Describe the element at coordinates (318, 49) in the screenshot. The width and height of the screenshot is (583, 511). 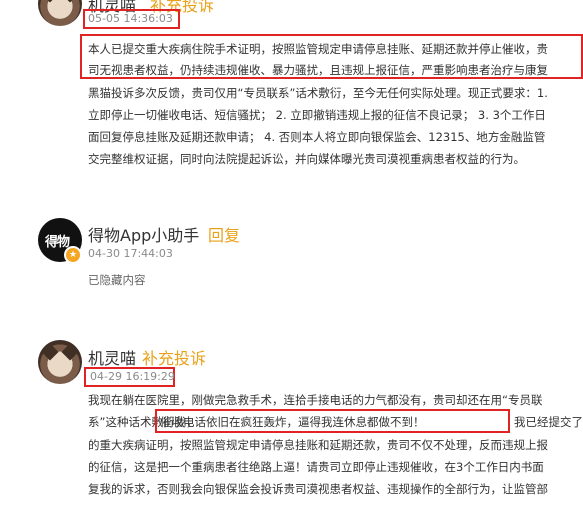
I see `comment-line: 本人已提交重大疾病住院手术证明，按照监管规定申请停息挂账、延期还款并停止催收，贵` at that location.